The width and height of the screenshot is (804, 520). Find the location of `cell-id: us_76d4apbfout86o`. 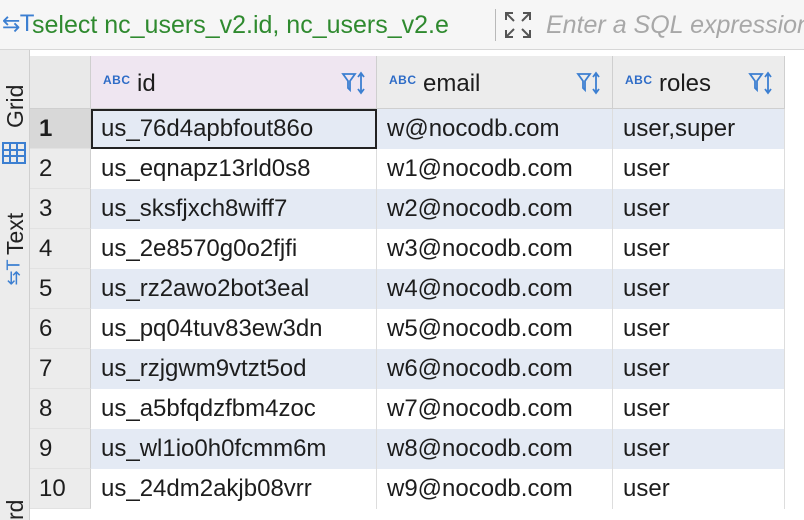

cell-id: us_76d4apbfout86o is located at coordinates (234, 129).